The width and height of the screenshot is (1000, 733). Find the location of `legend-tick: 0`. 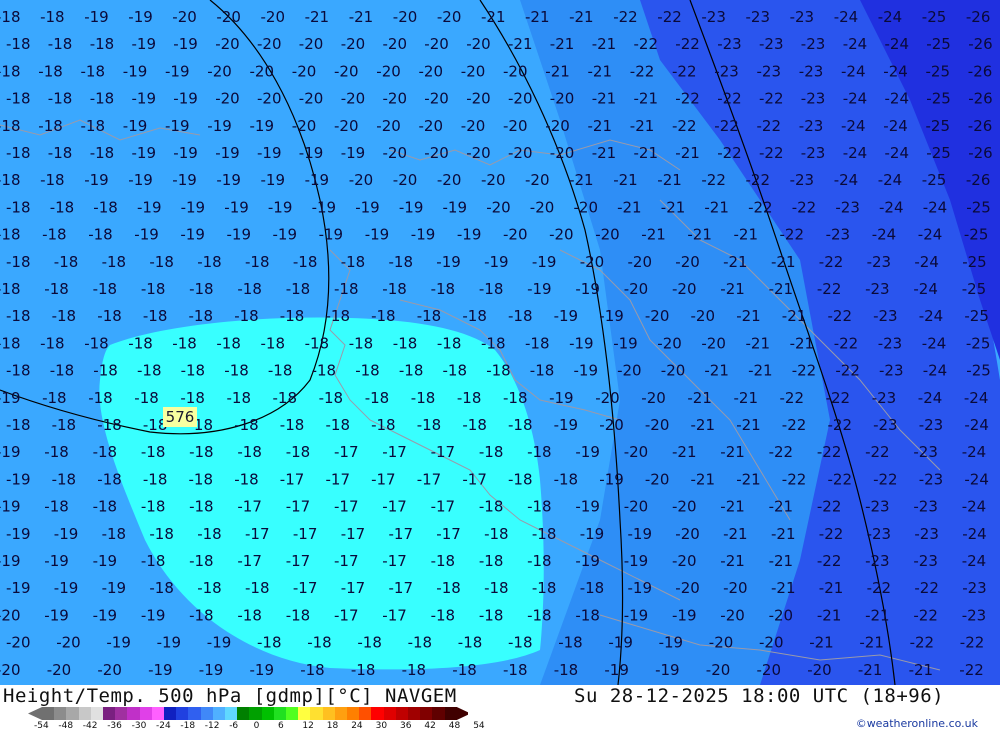

legend-tick: 0 is located at coordinates (256, 726).